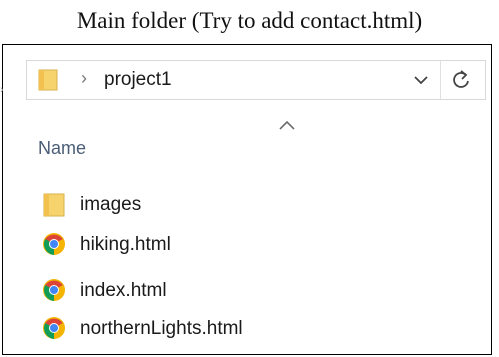  Describe the element at coordinates (252, 245) in the screenshot. I see `file-row-hiking: hiking.html` at that location.